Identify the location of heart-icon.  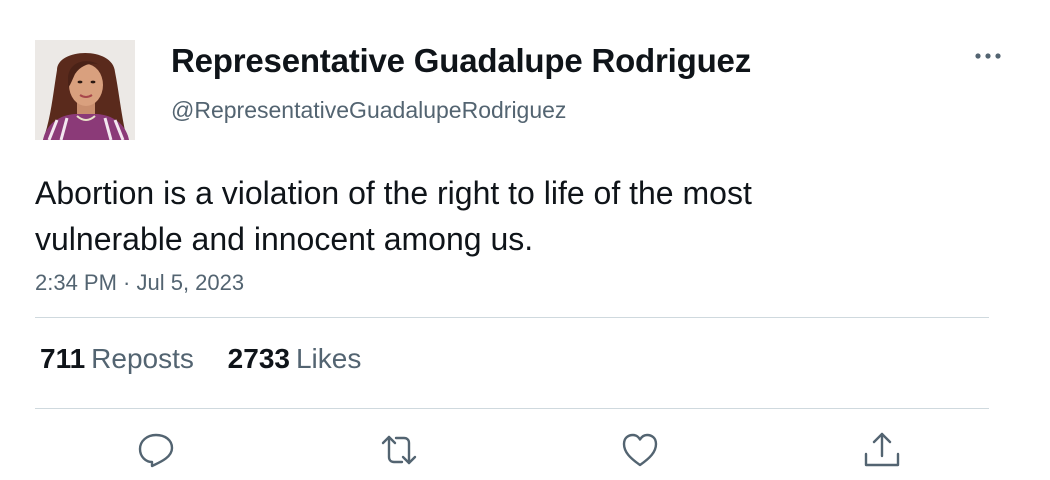
(640, 450).